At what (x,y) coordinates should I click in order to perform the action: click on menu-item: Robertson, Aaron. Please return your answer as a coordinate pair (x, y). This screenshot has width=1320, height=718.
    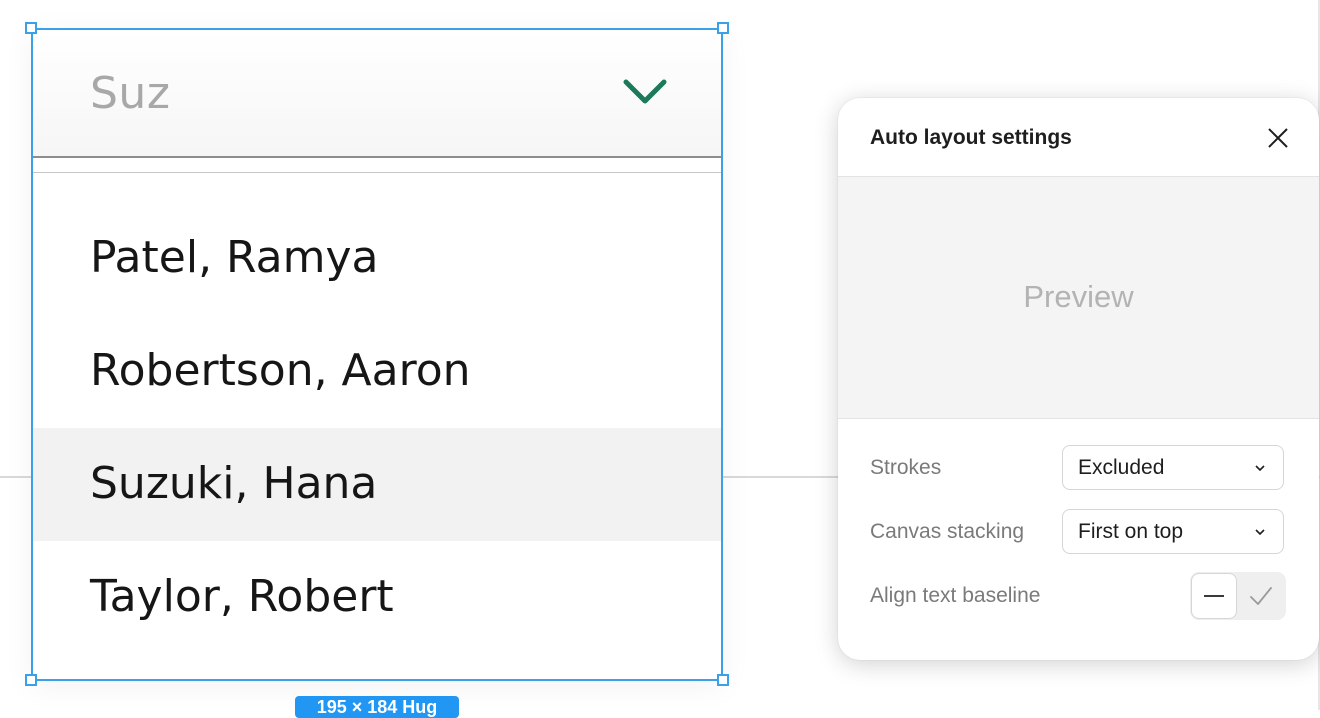
    Looking at the image, I should click on (377, 371).